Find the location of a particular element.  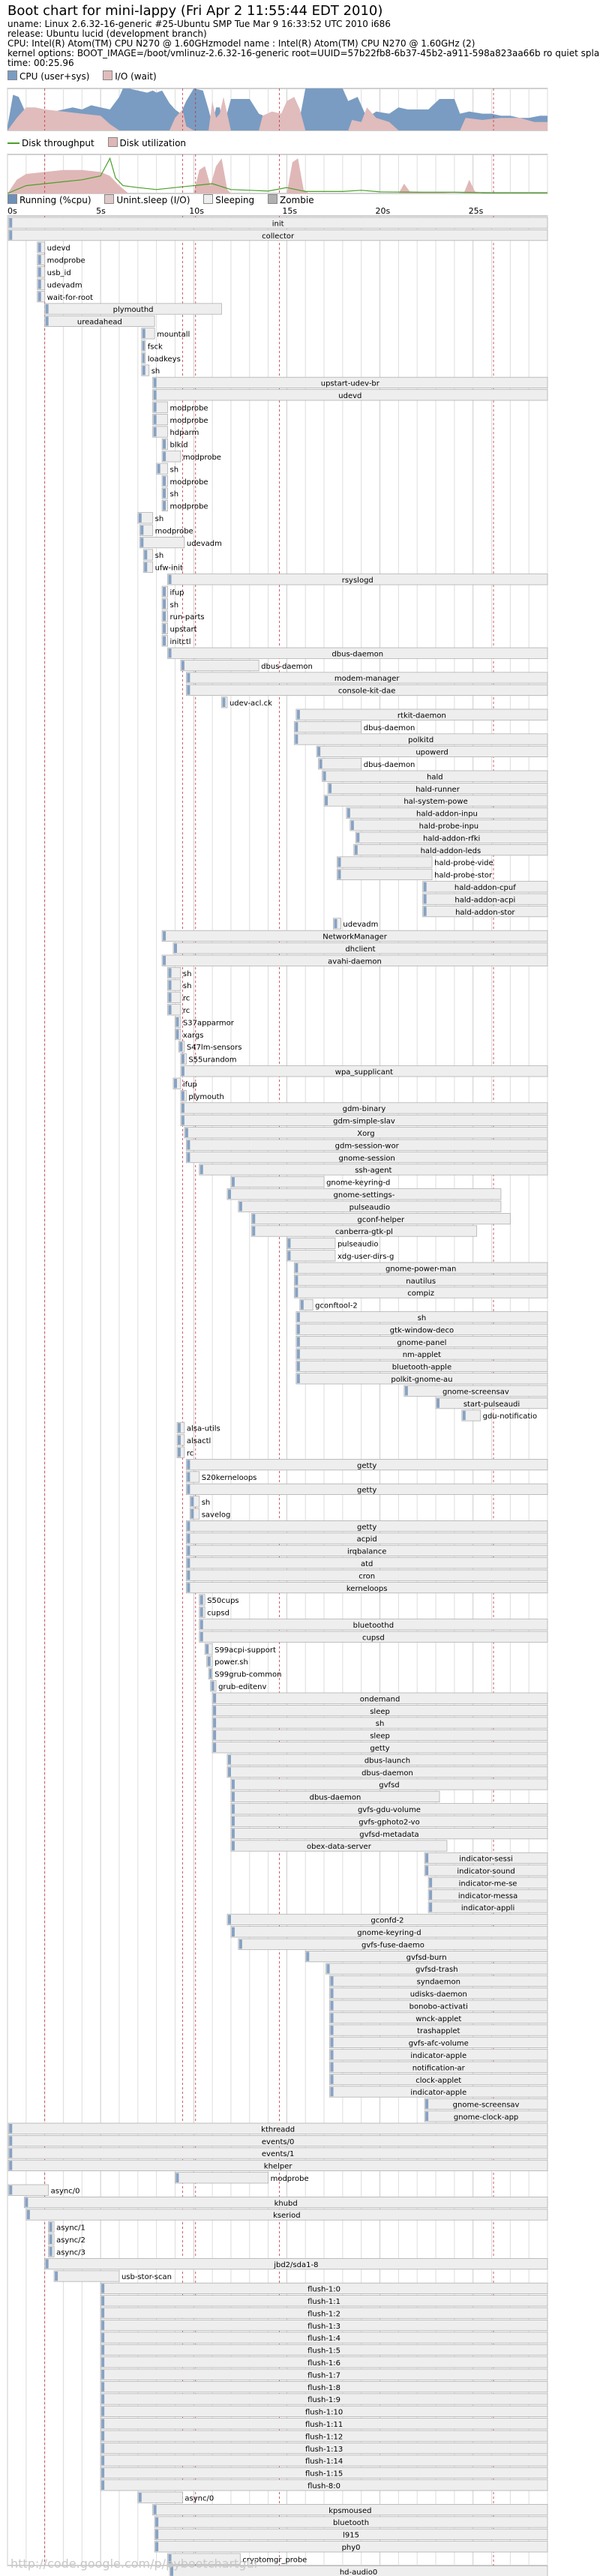

process-label: gnome-clock-app is located at coordinates (486, 2117).